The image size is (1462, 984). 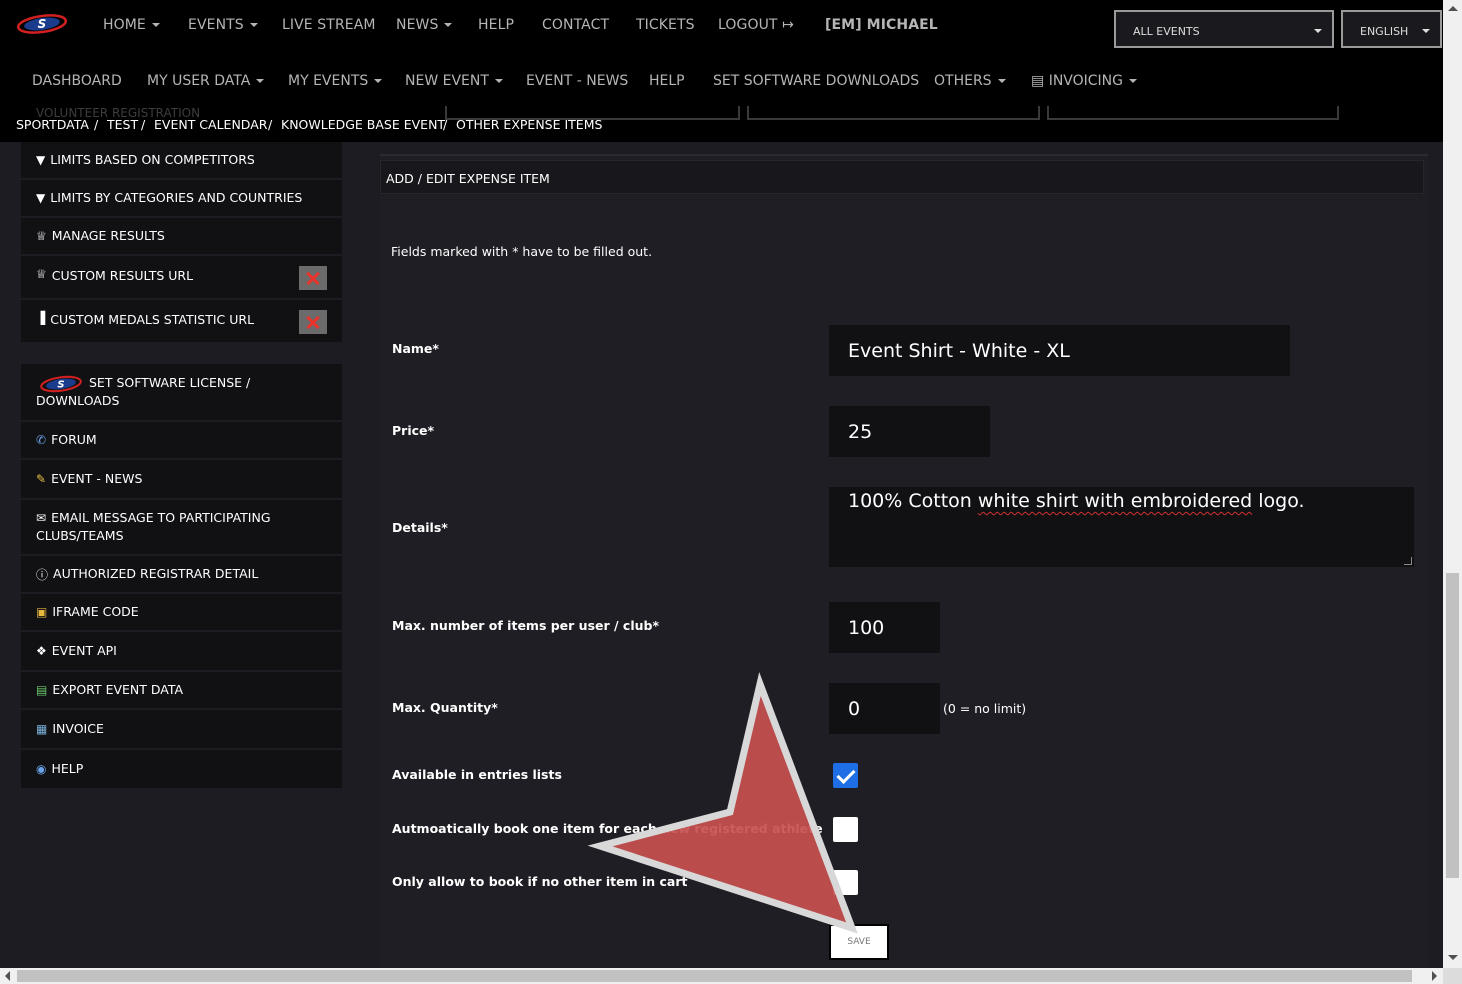 I want to click on sidebar-item-label: HELP, so click(x=67, y=768).